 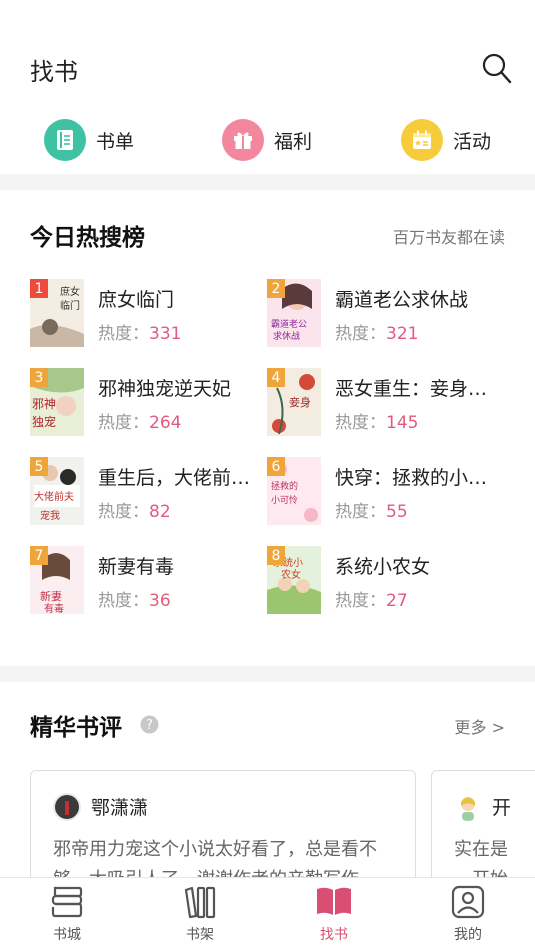 What do you see at coordinates (39, 288) in the screenshot?
I see `rank-badge: 1` at bounding box center [39, 288].